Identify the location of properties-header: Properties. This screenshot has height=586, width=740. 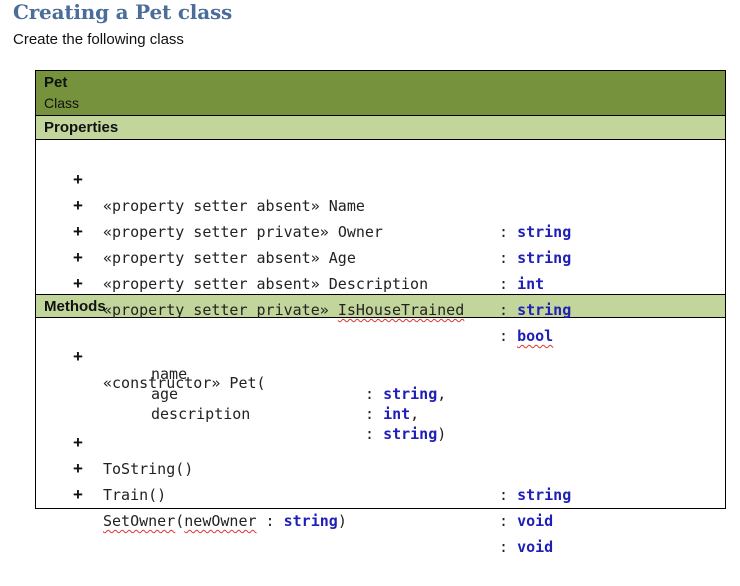
(380, 128).